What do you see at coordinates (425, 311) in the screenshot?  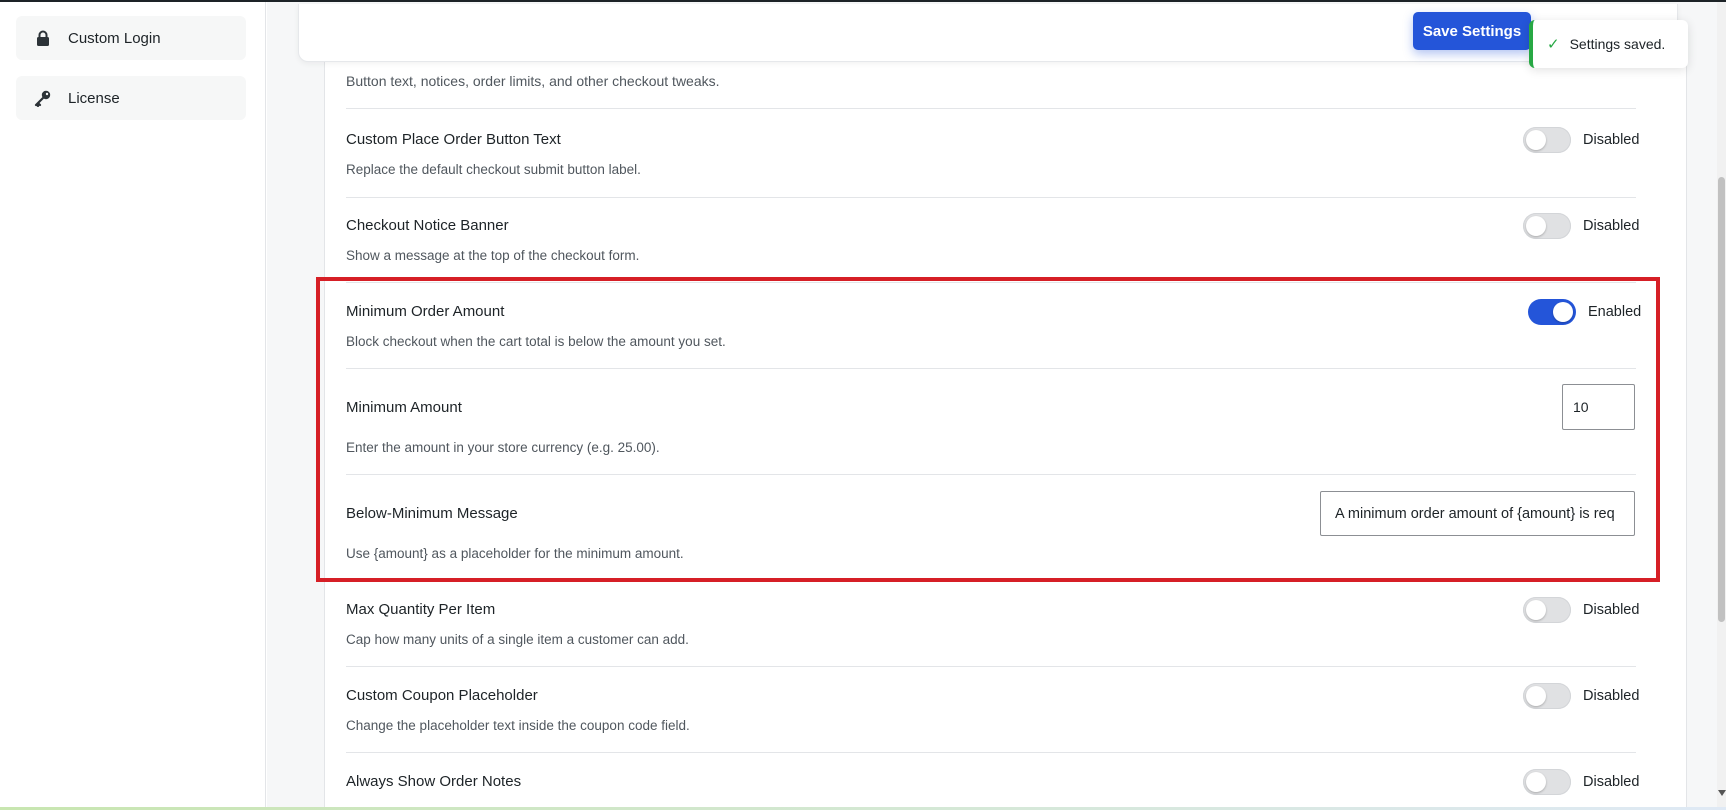 I see `setting-title-minimum-order-amount: Minimum Order Amount` at bounding box center [425, 311].